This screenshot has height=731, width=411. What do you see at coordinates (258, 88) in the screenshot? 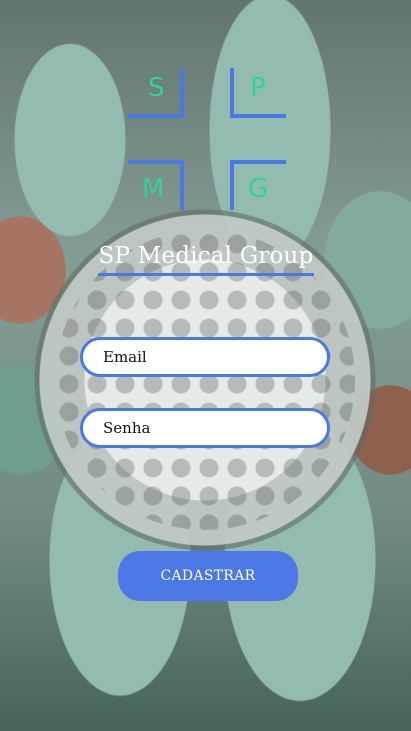
I see `logo-letter-p: P` at bounding box center [258, 88].